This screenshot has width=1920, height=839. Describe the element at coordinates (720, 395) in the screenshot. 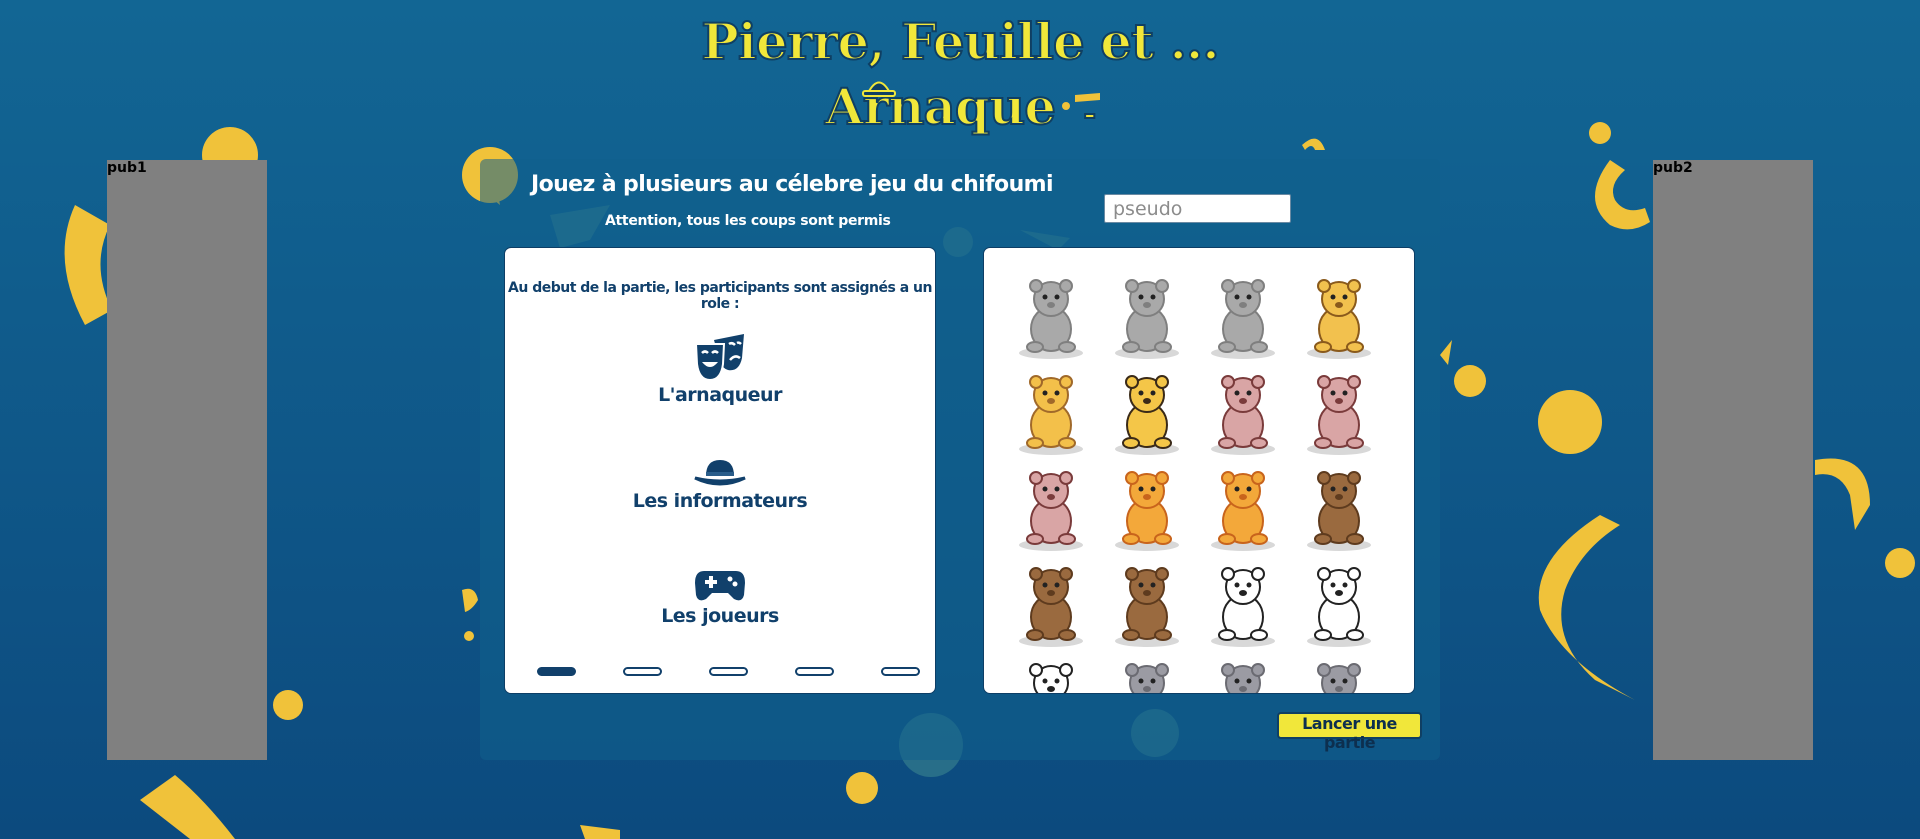

I see `role-label: L'arnaqueur` at that location.